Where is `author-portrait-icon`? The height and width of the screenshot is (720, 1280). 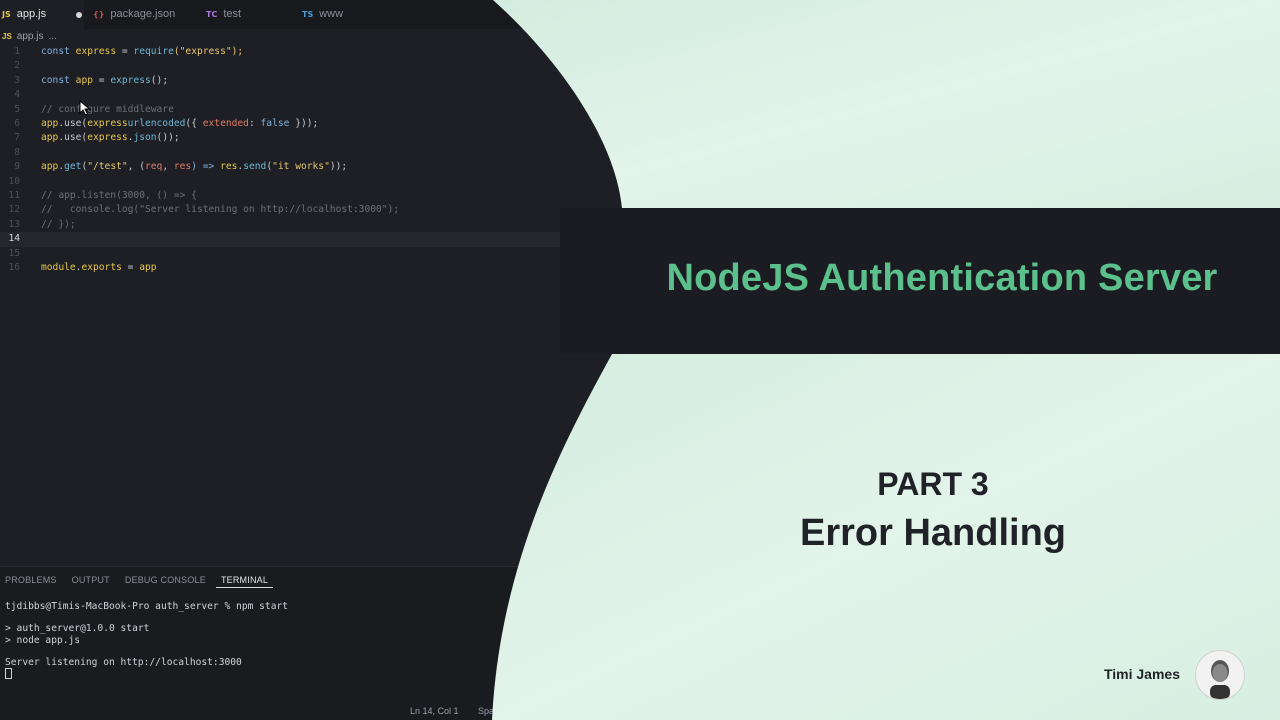
author-portrait-icon is located at coordinates (1220, 675).